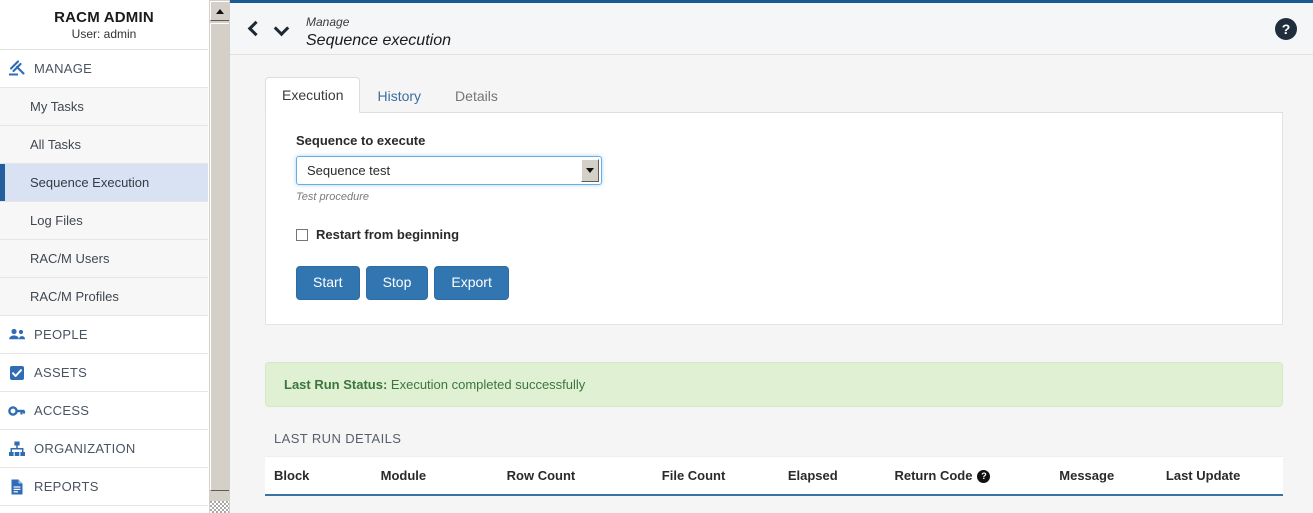 The width and height of the screenshot is (1313, 513). I want to click on sidebar-item-label: My Tasks, so click(57, 106).